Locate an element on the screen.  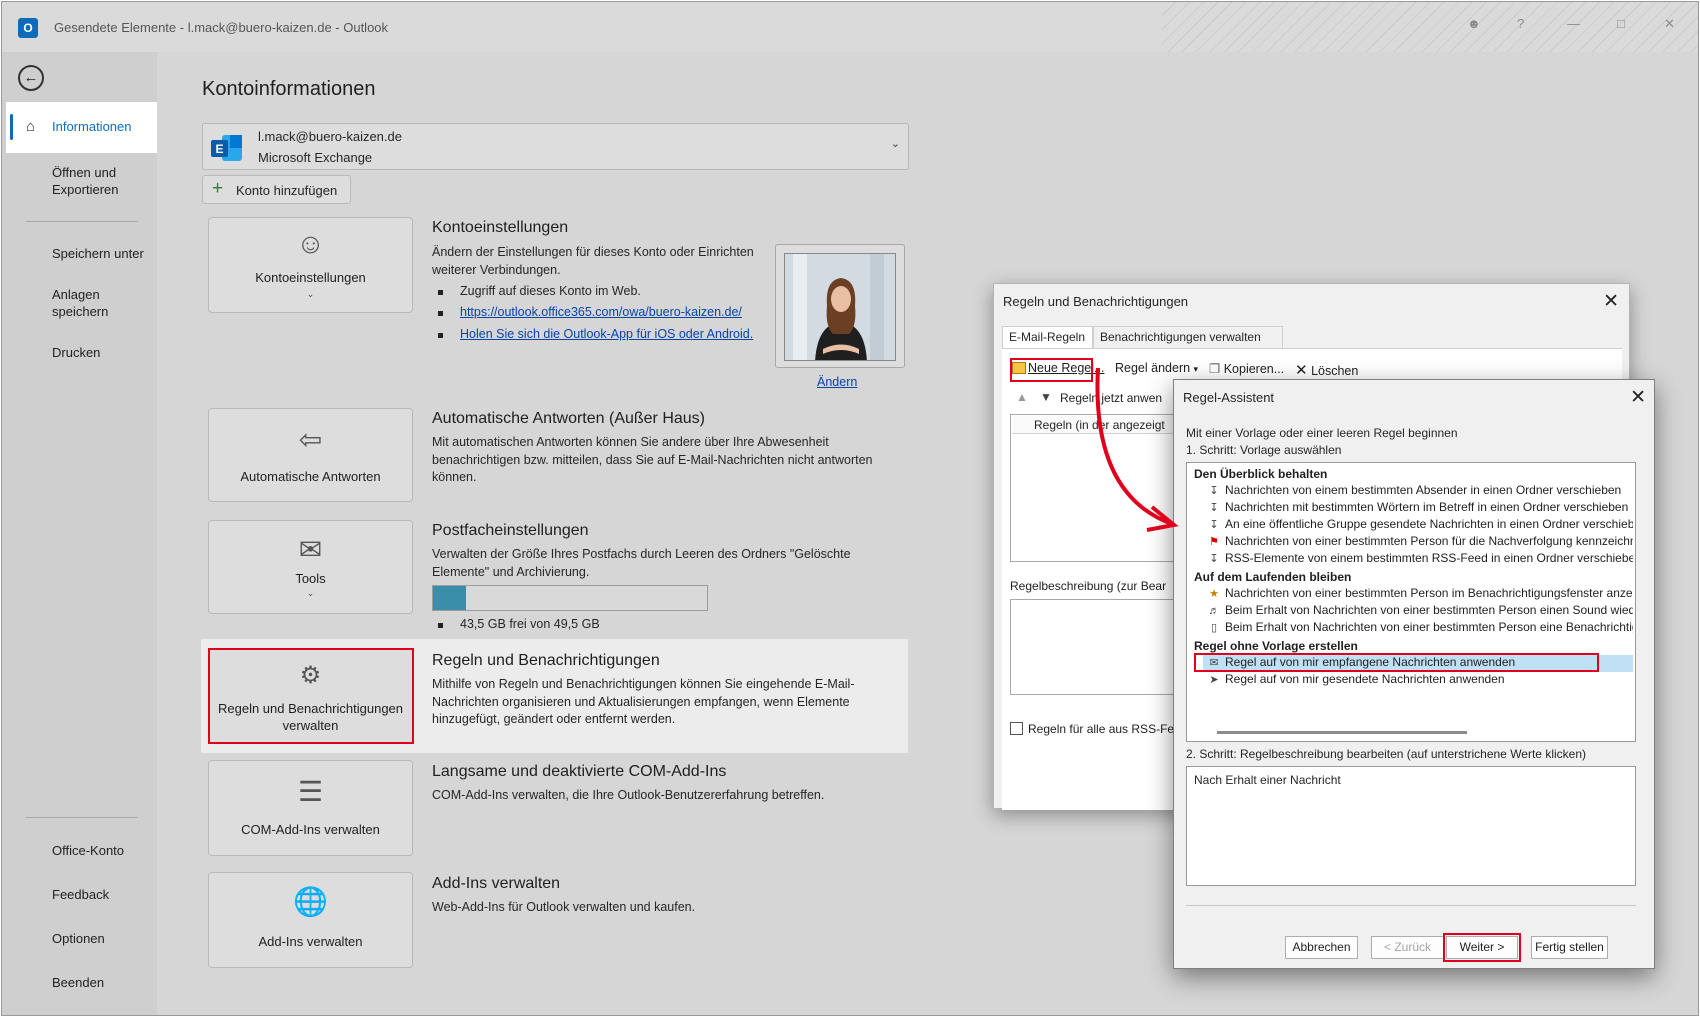
close-window-icon: ✕ is located at coordinates (1669, 24).